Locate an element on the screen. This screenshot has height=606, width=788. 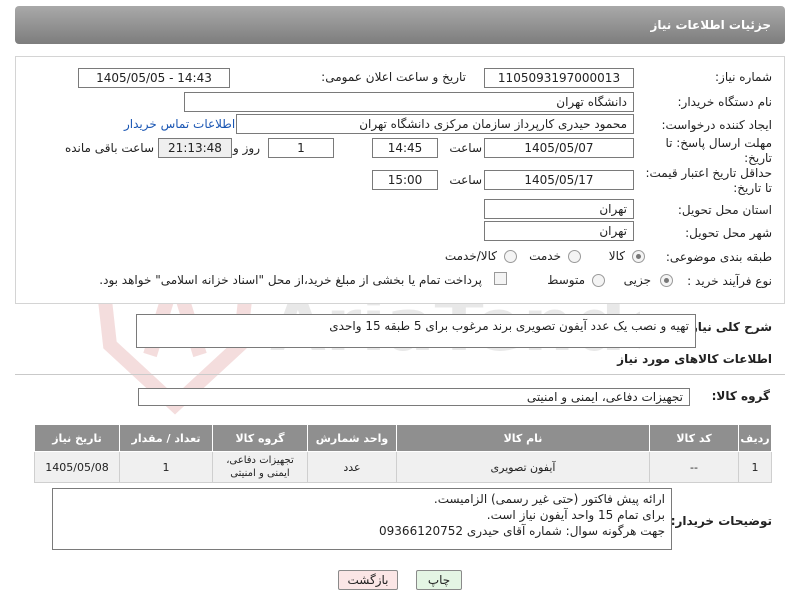
buyer-org-label: نام دستگاه خریدار: is located at coordinates (725, 102).